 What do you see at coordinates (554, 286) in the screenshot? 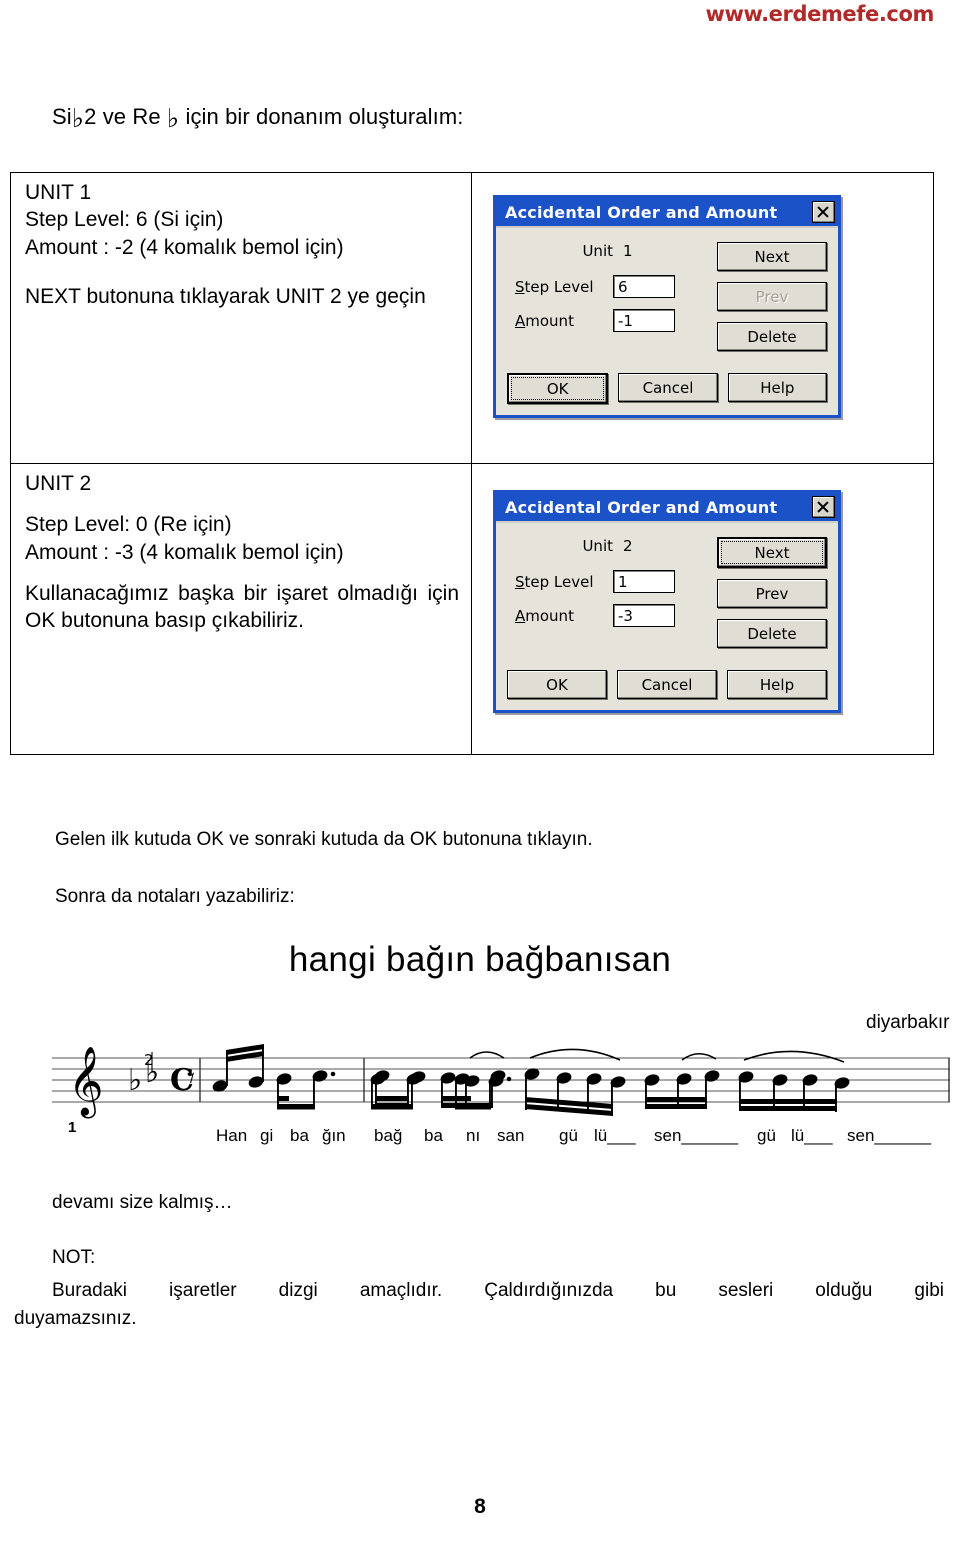
I see `dialog-1-step-level-label: Step Level` at bounding box center [554, 286].